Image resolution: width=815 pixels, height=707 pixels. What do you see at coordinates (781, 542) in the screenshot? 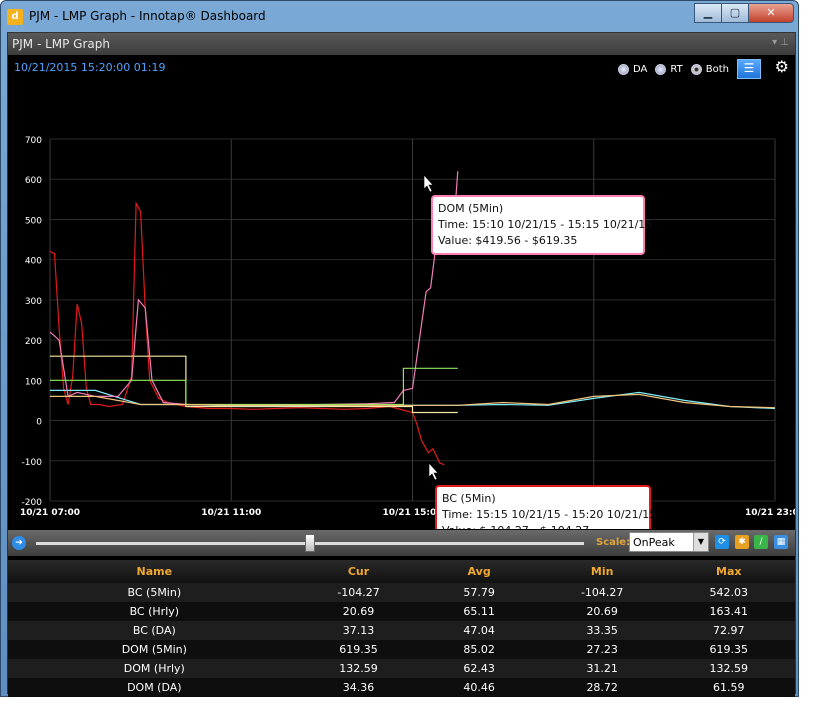
I see `grid-icon: ▦` at bounding box center [781, 542].